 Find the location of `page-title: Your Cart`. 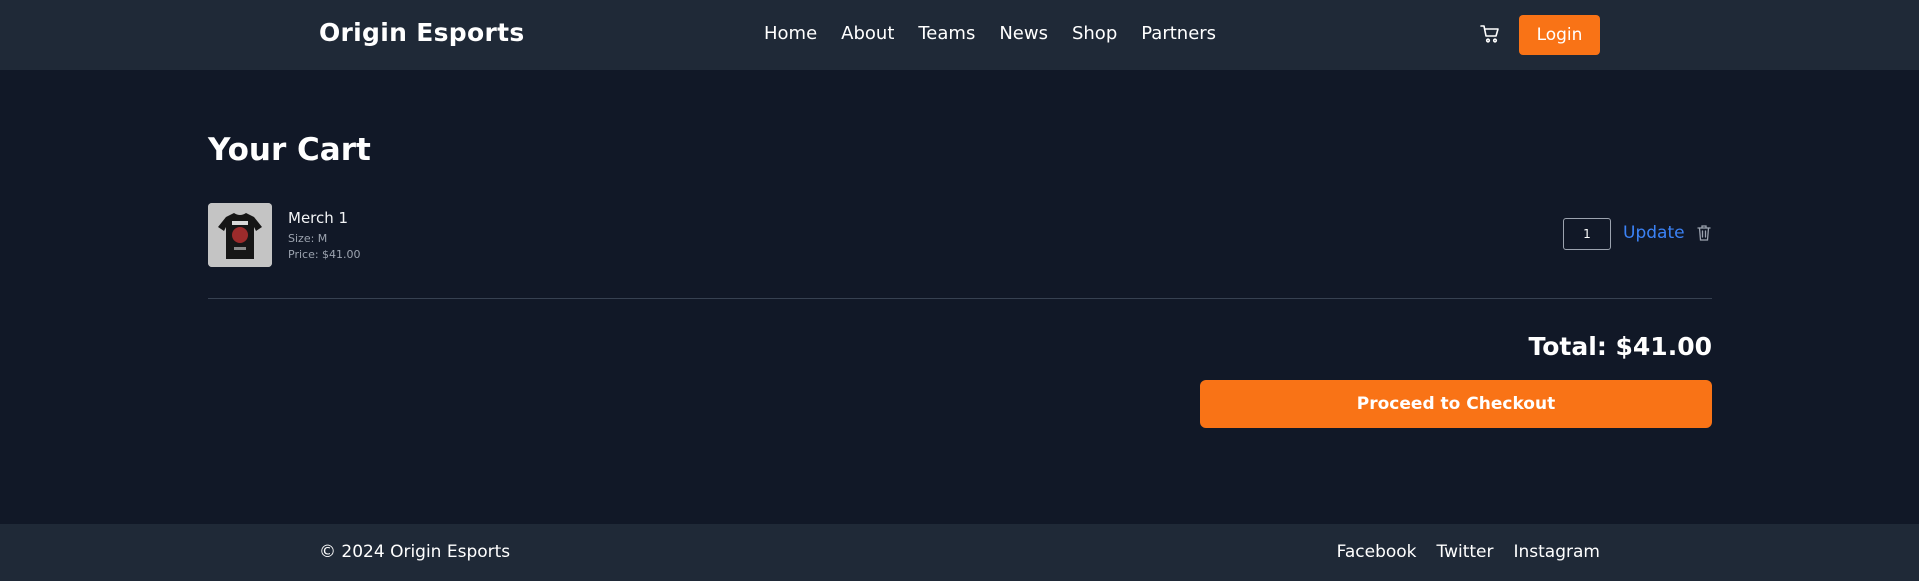

page-title: Your Cart is located at coordinates (289, 150).